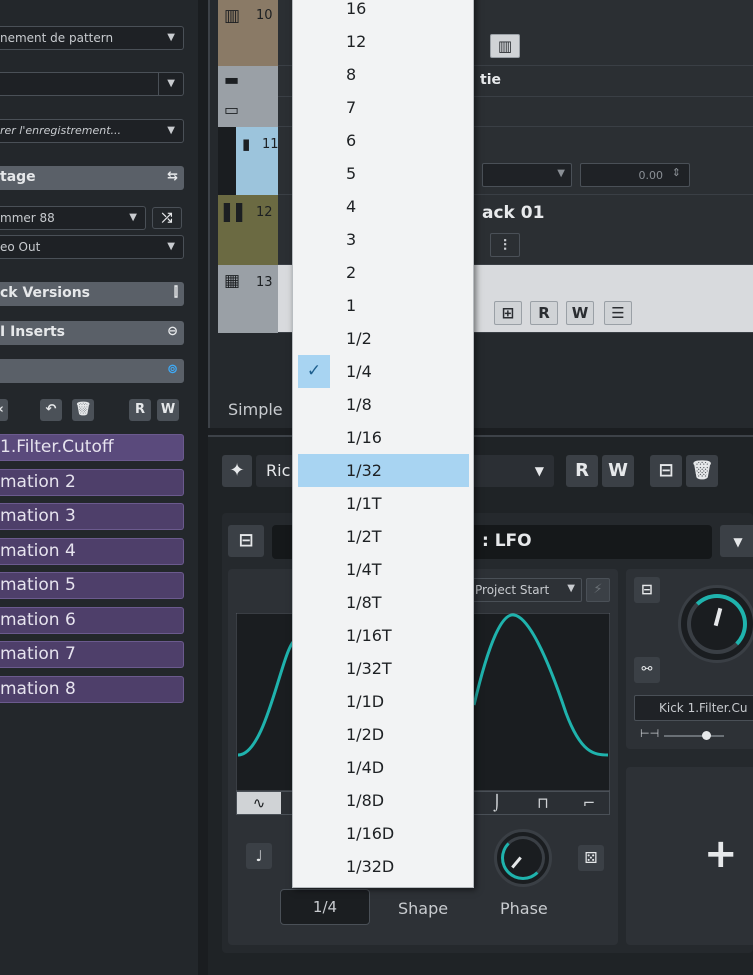 Image resolution: width=753 pixels, height=975 pixels. I want to click on track-edit-button: ▥, so click(505, 46).